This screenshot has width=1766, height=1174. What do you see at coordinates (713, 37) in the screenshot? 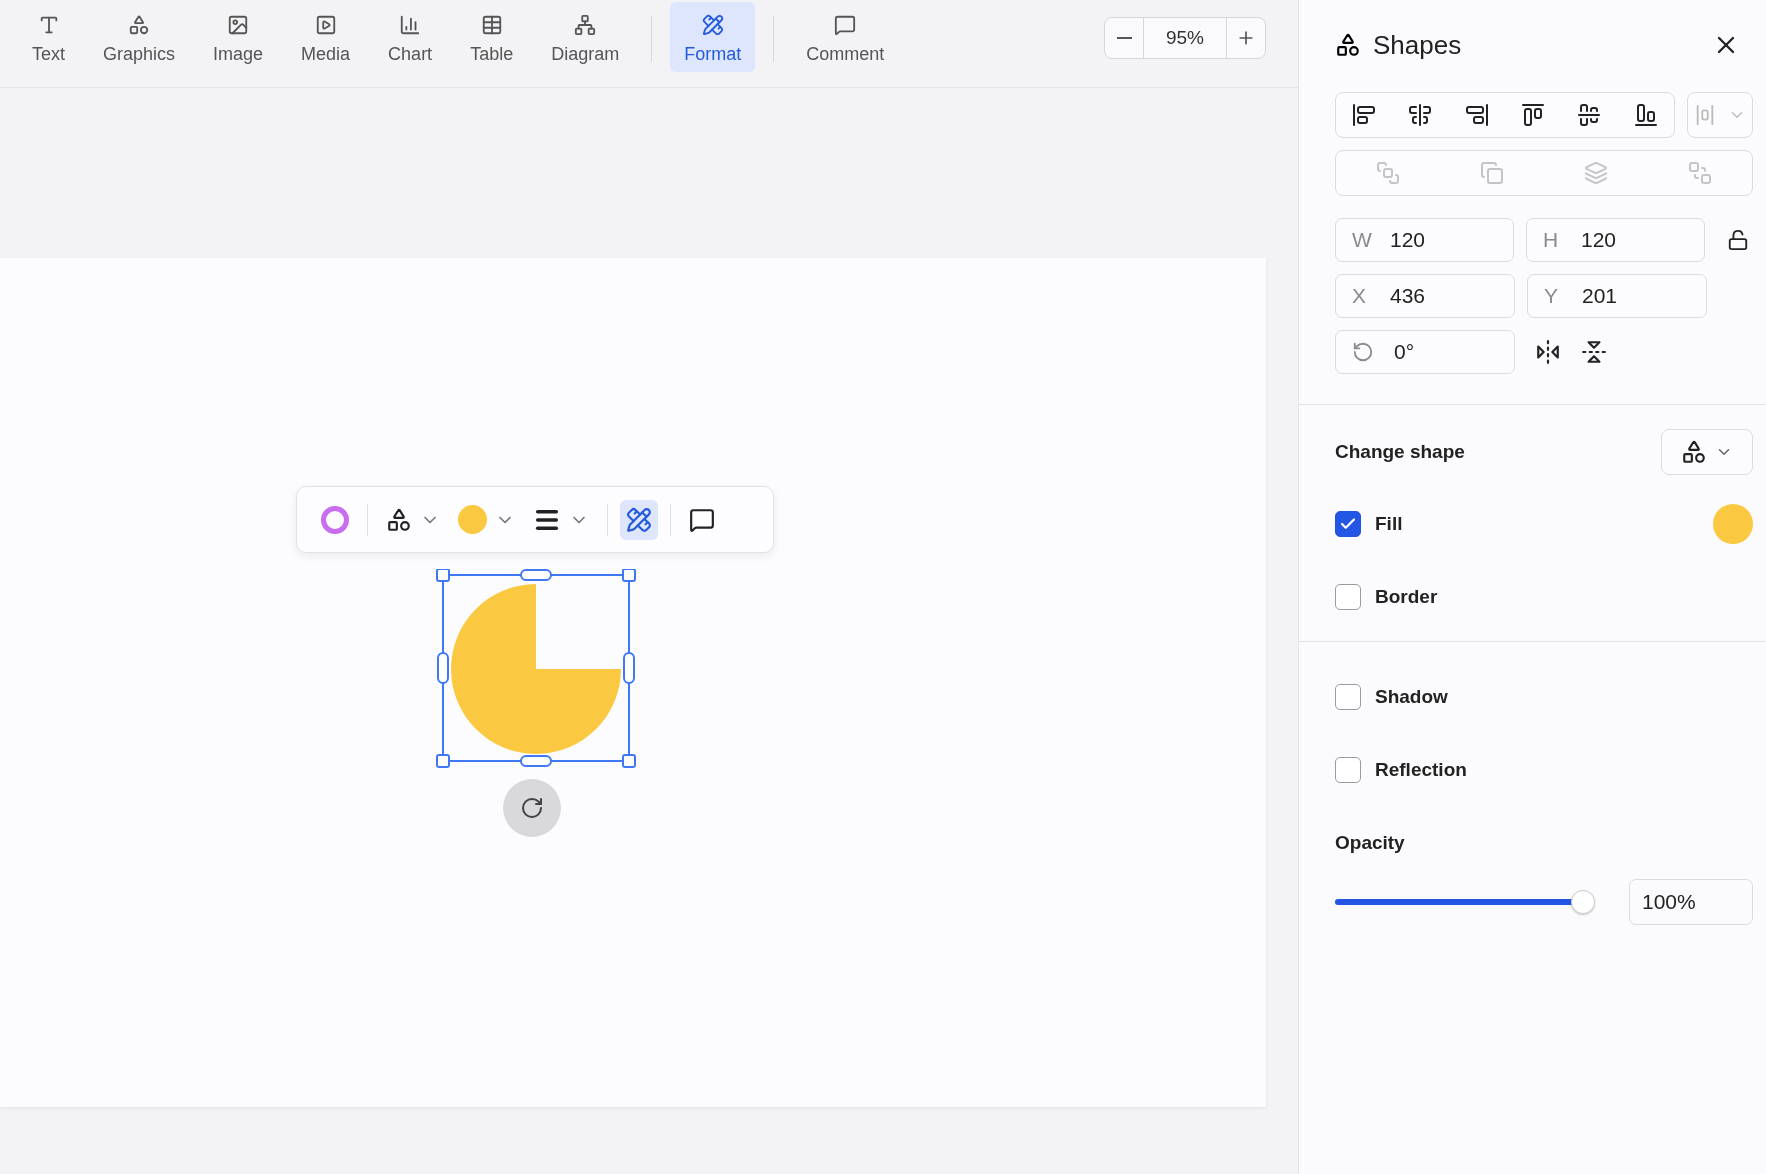
I see `toolbar-tab: Format` at bounding box center [713, 37].